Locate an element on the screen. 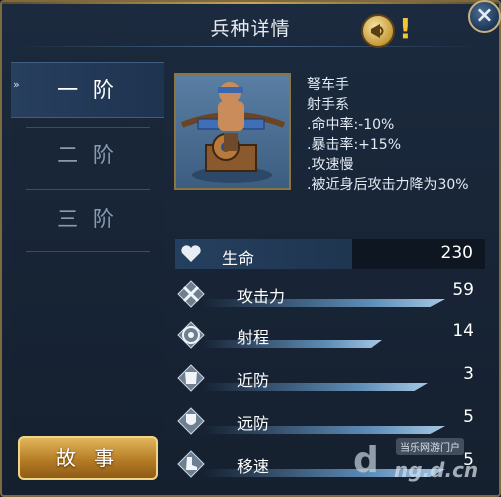  heart-icon is located at coordinates (191, 256).